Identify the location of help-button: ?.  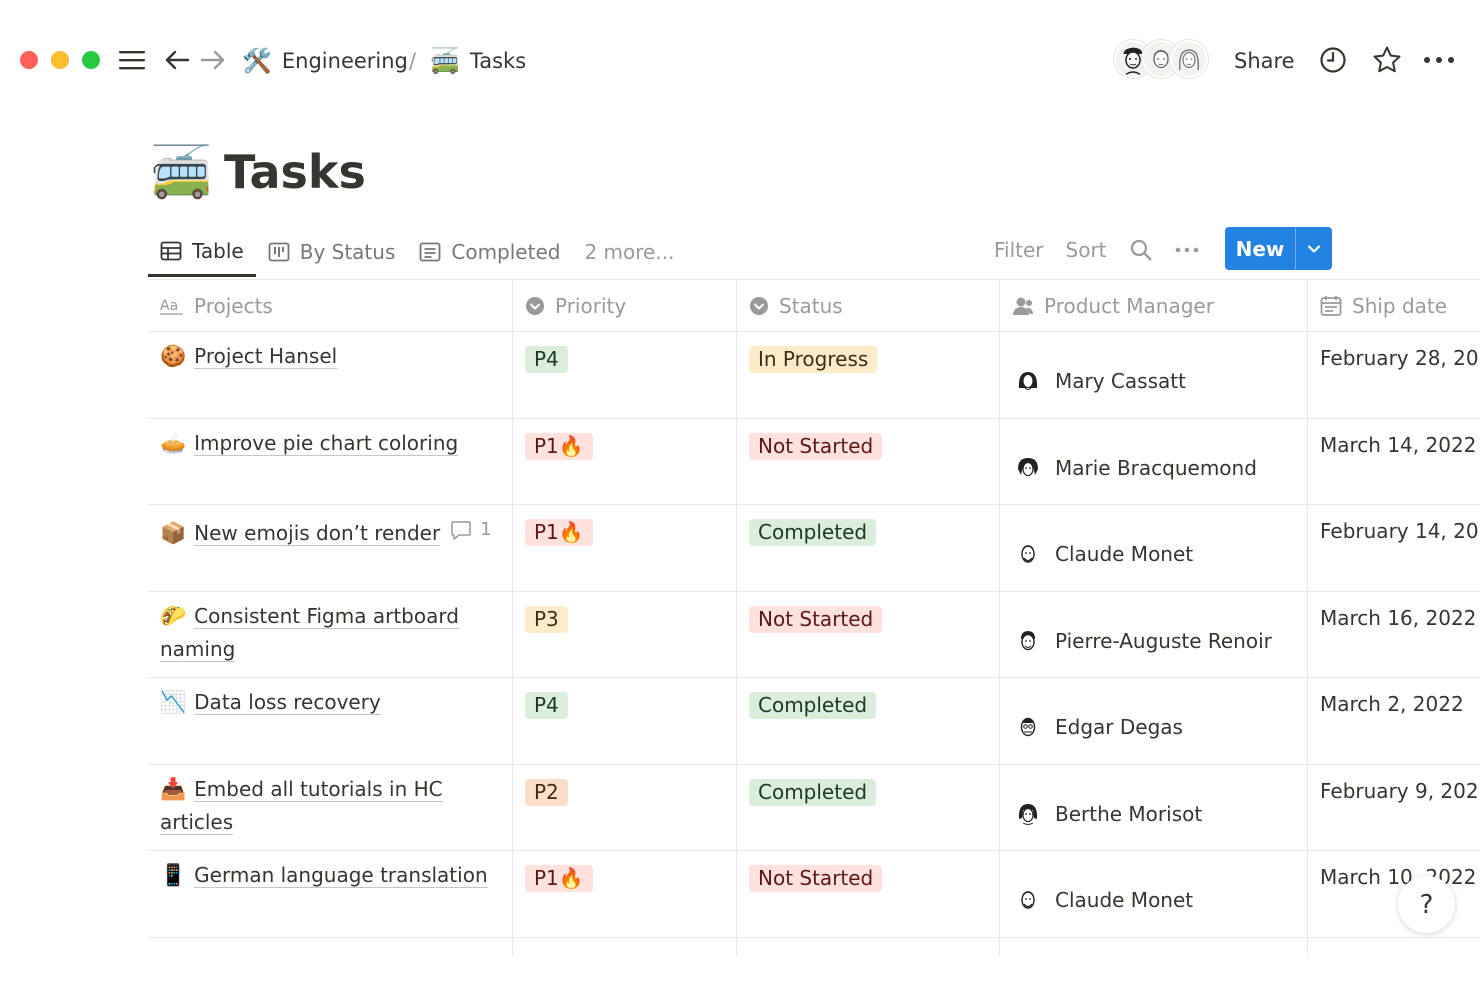
(1426, 904).